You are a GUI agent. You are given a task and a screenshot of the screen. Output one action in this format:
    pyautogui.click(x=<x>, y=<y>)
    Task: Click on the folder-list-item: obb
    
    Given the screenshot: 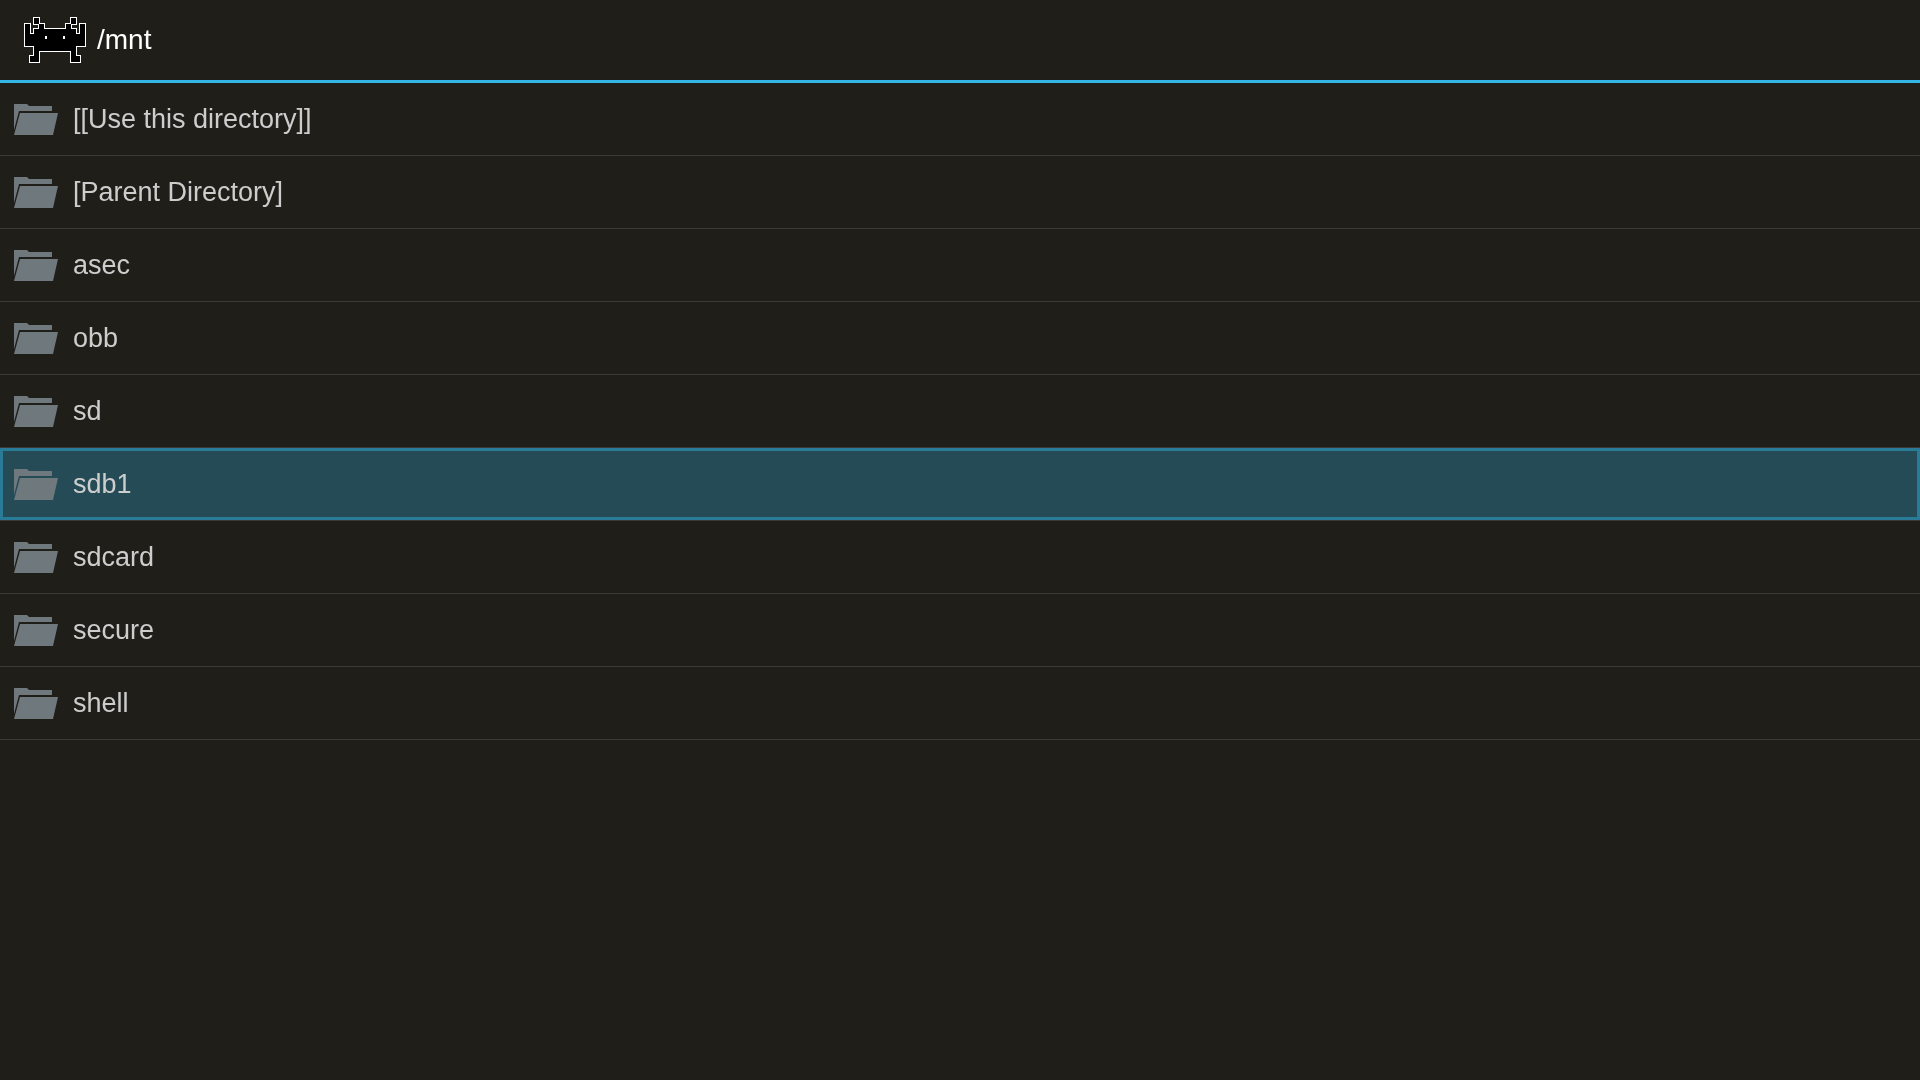 What is the action you would take?
    pyautogui.click(x=960, y=338)
    